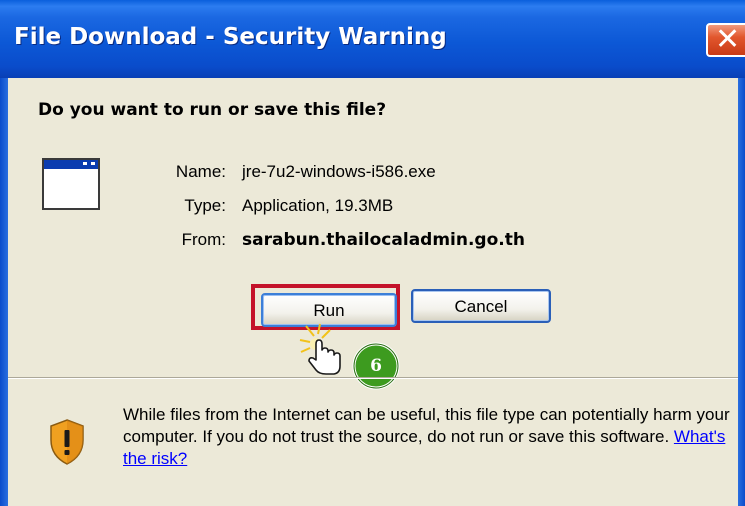  What do you see at coordinates (376, 366) in the screenshot?
I see `step-number: 6` at bounding box center [376, 366].